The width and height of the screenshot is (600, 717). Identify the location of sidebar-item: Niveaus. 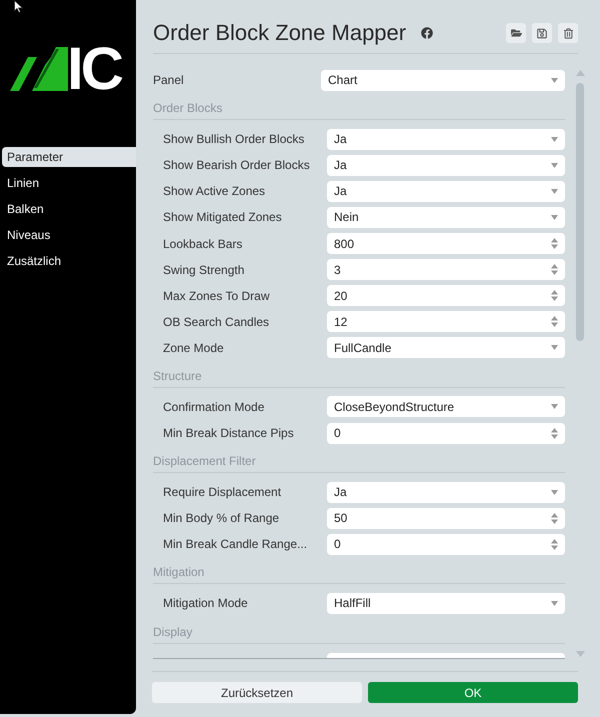
(69, 235).